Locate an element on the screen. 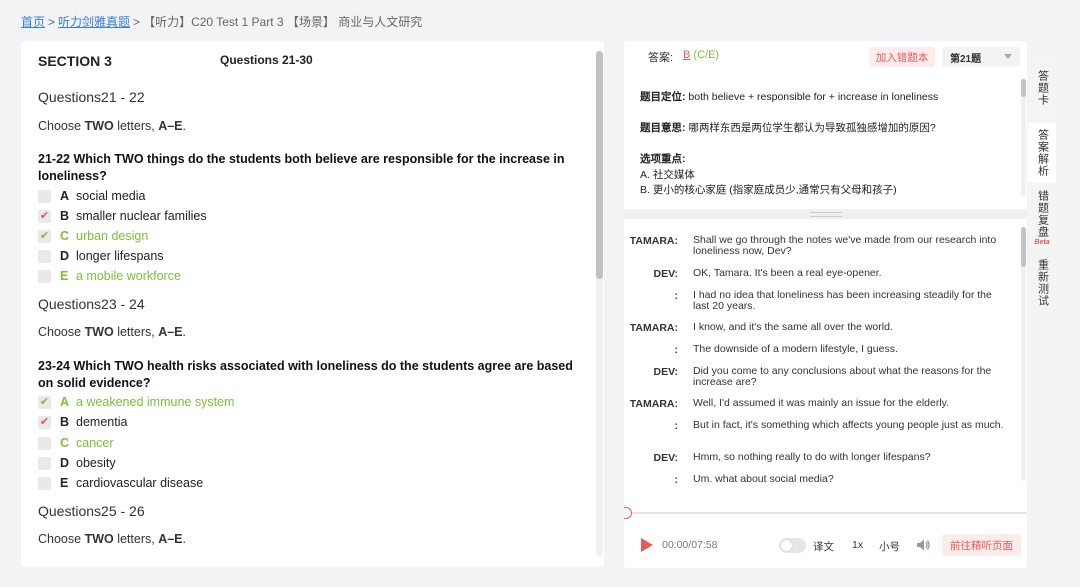  translation-toggle is located at coordinates (792, 545).